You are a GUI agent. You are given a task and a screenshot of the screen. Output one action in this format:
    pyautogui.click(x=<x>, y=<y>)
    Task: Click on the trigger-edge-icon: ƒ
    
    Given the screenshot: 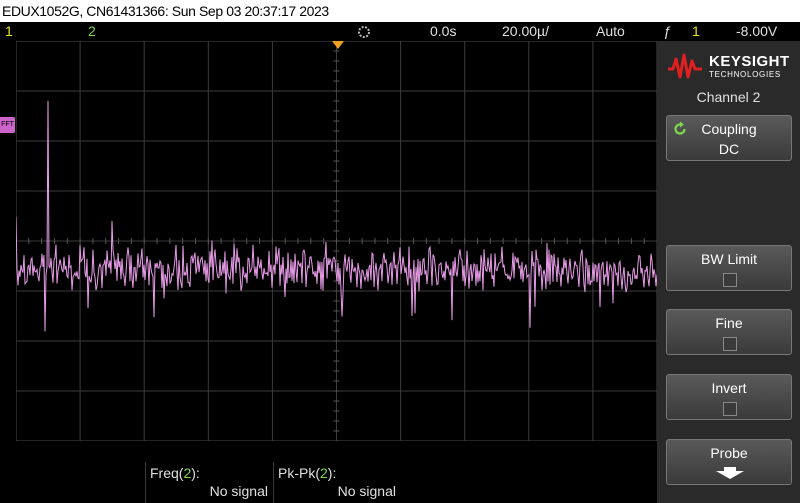 What is the action you would take?
    pyautogui.click(x=667, y=31)
    